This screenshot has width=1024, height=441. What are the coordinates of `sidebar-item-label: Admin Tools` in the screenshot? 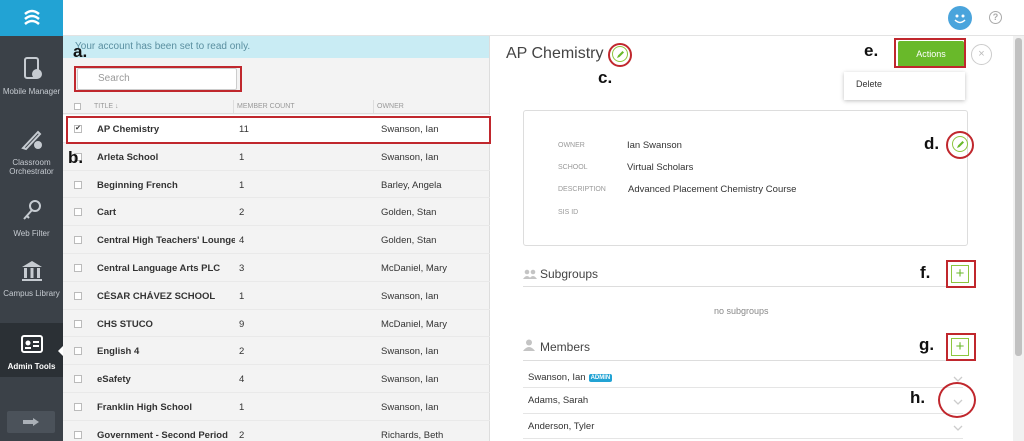 It's located at (31, 366).